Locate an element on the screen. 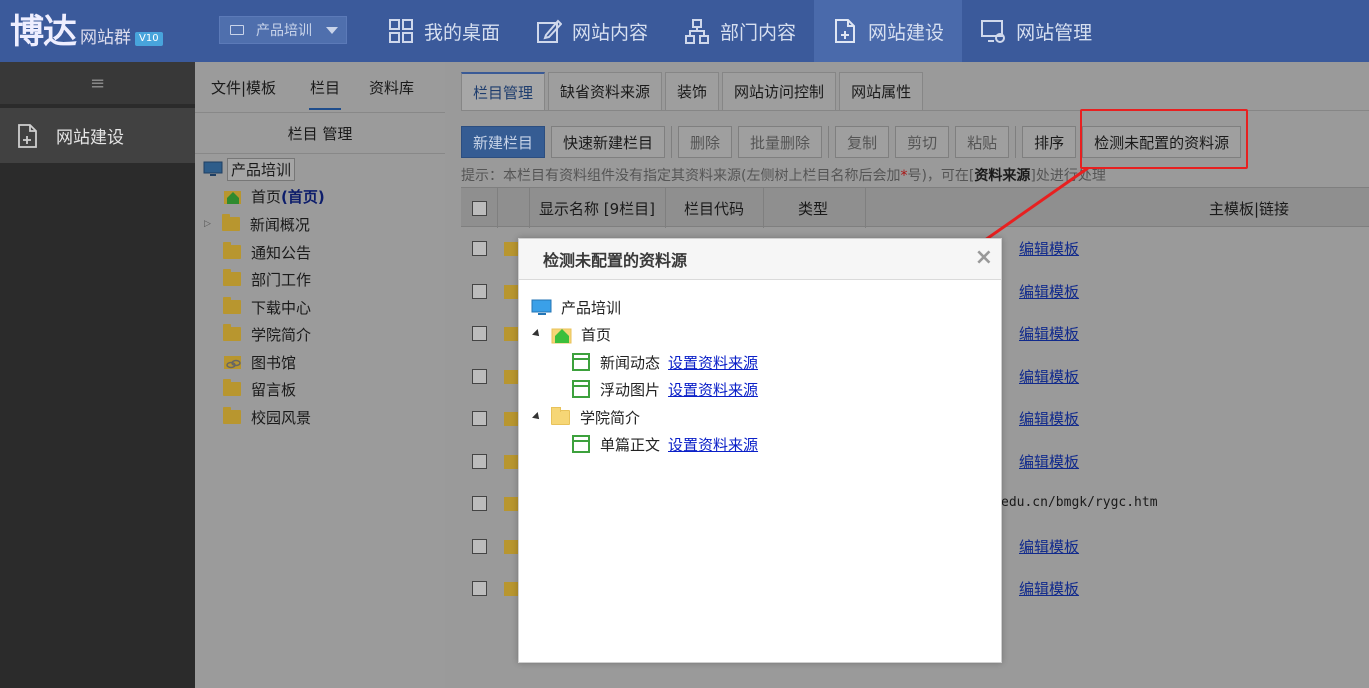  component-icon is located at coordinates (581, 444).